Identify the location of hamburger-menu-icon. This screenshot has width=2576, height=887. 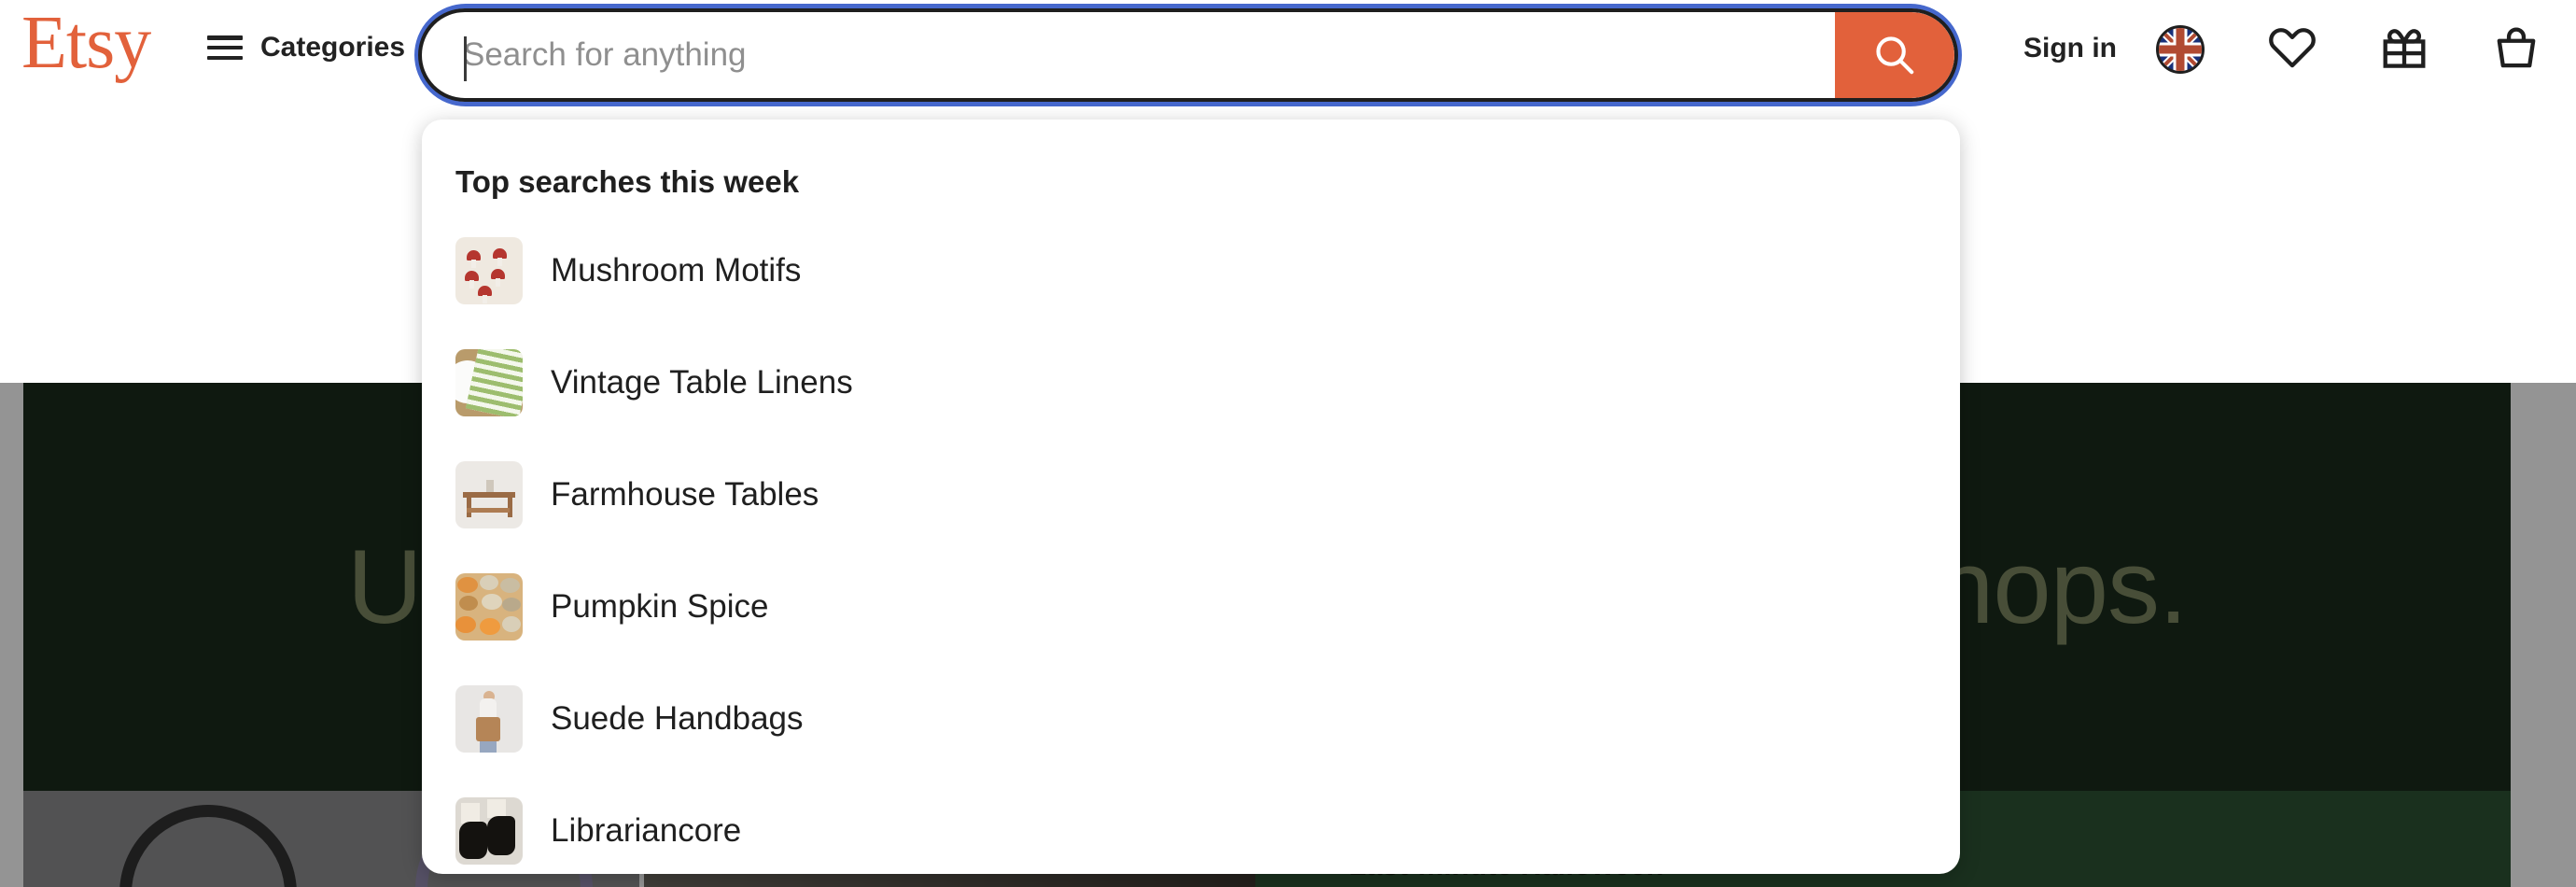
(225, 47).